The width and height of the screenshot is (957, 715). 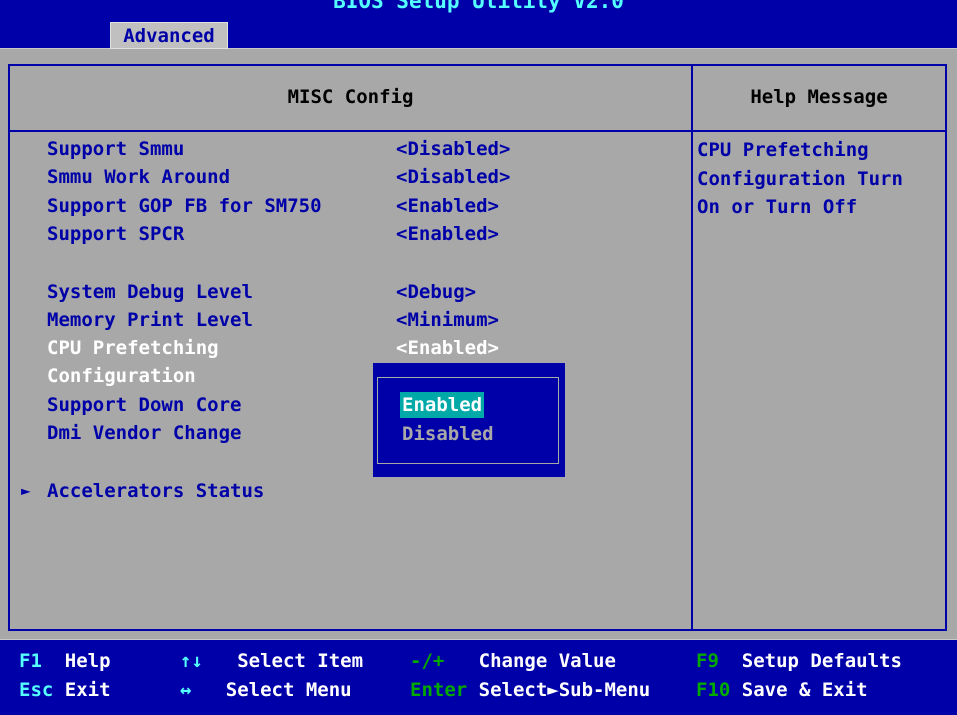 I want to click on options-popup: Enabled Disabled, so click(x=469, y=420).